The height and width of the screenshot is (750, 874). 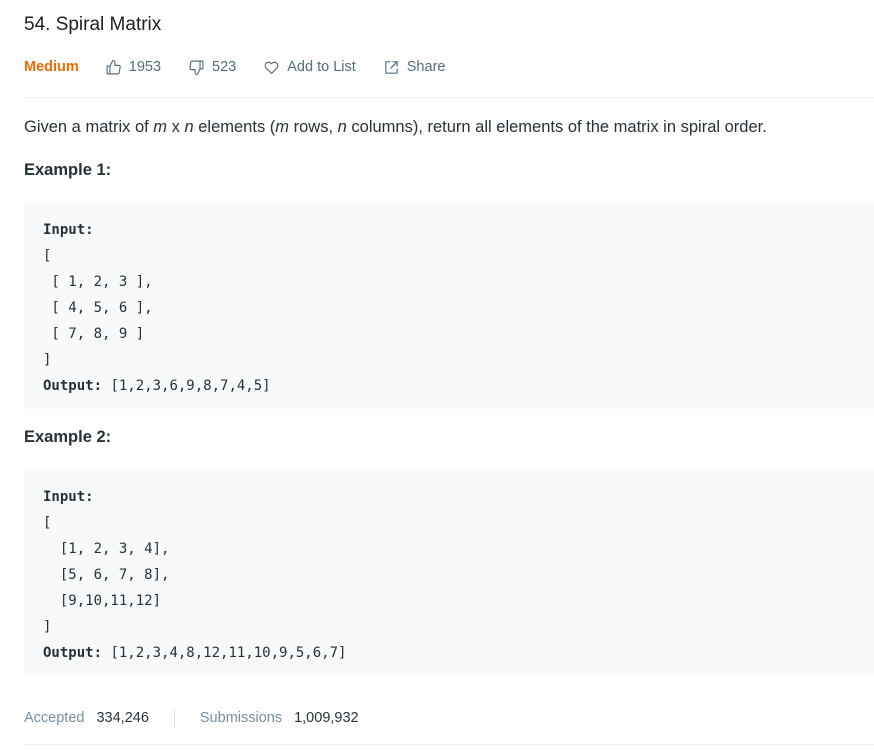 What do you see at coordinates (241, 718) in the screenshot?
I see `submissions-label: Submissions` at bounding box center [241, 718].